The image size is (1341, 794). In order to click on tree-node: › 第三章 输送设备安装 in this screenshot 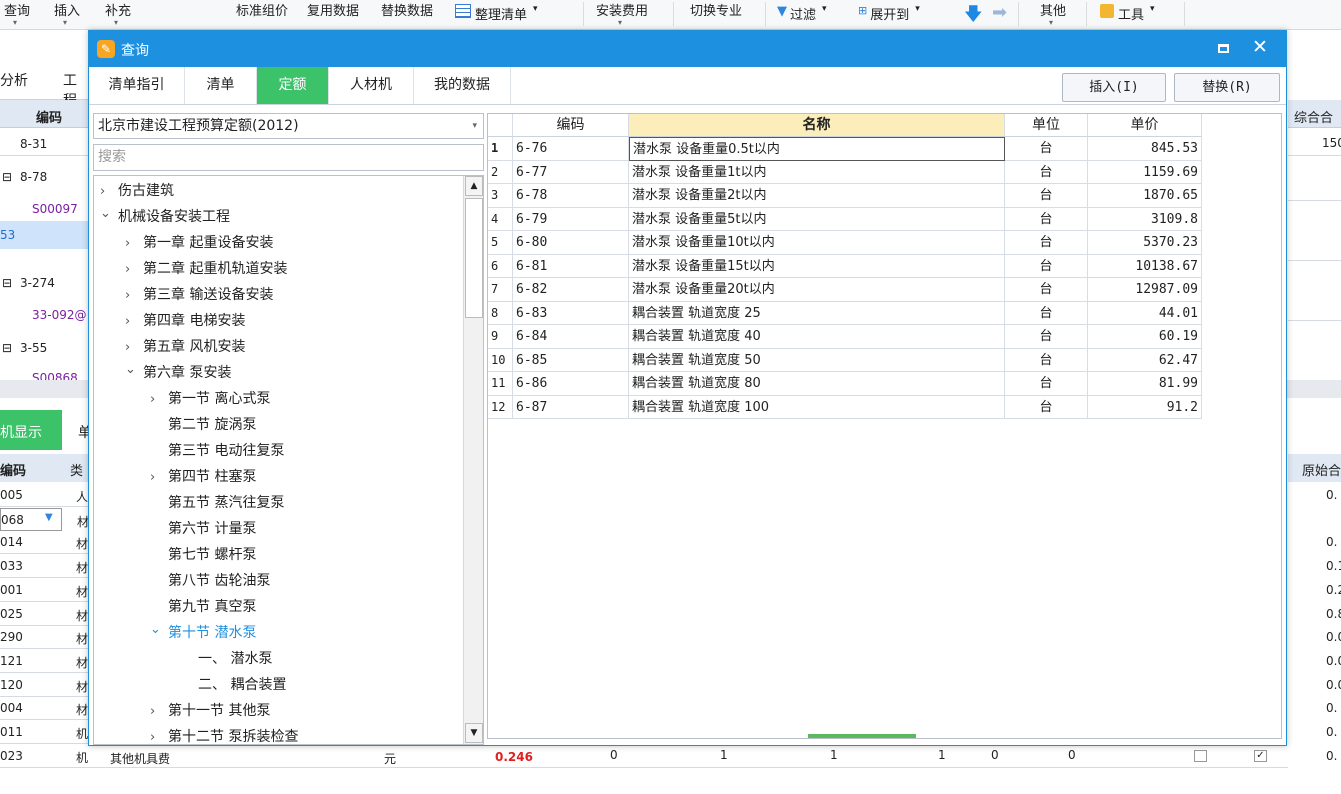, I will do `click(199, 295)`.